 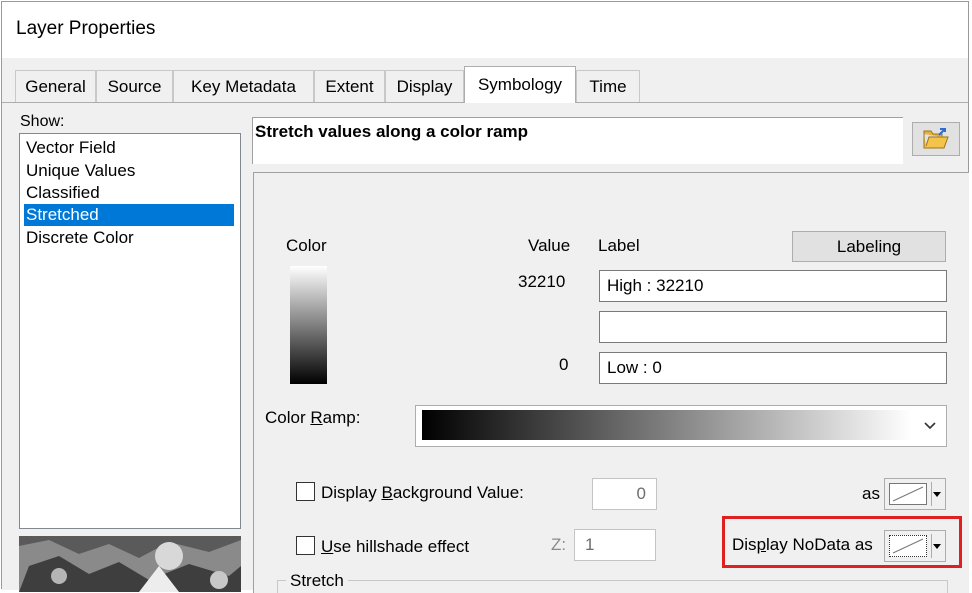 I want to click on tab-extent: Extent, so click(x=349, y=86).